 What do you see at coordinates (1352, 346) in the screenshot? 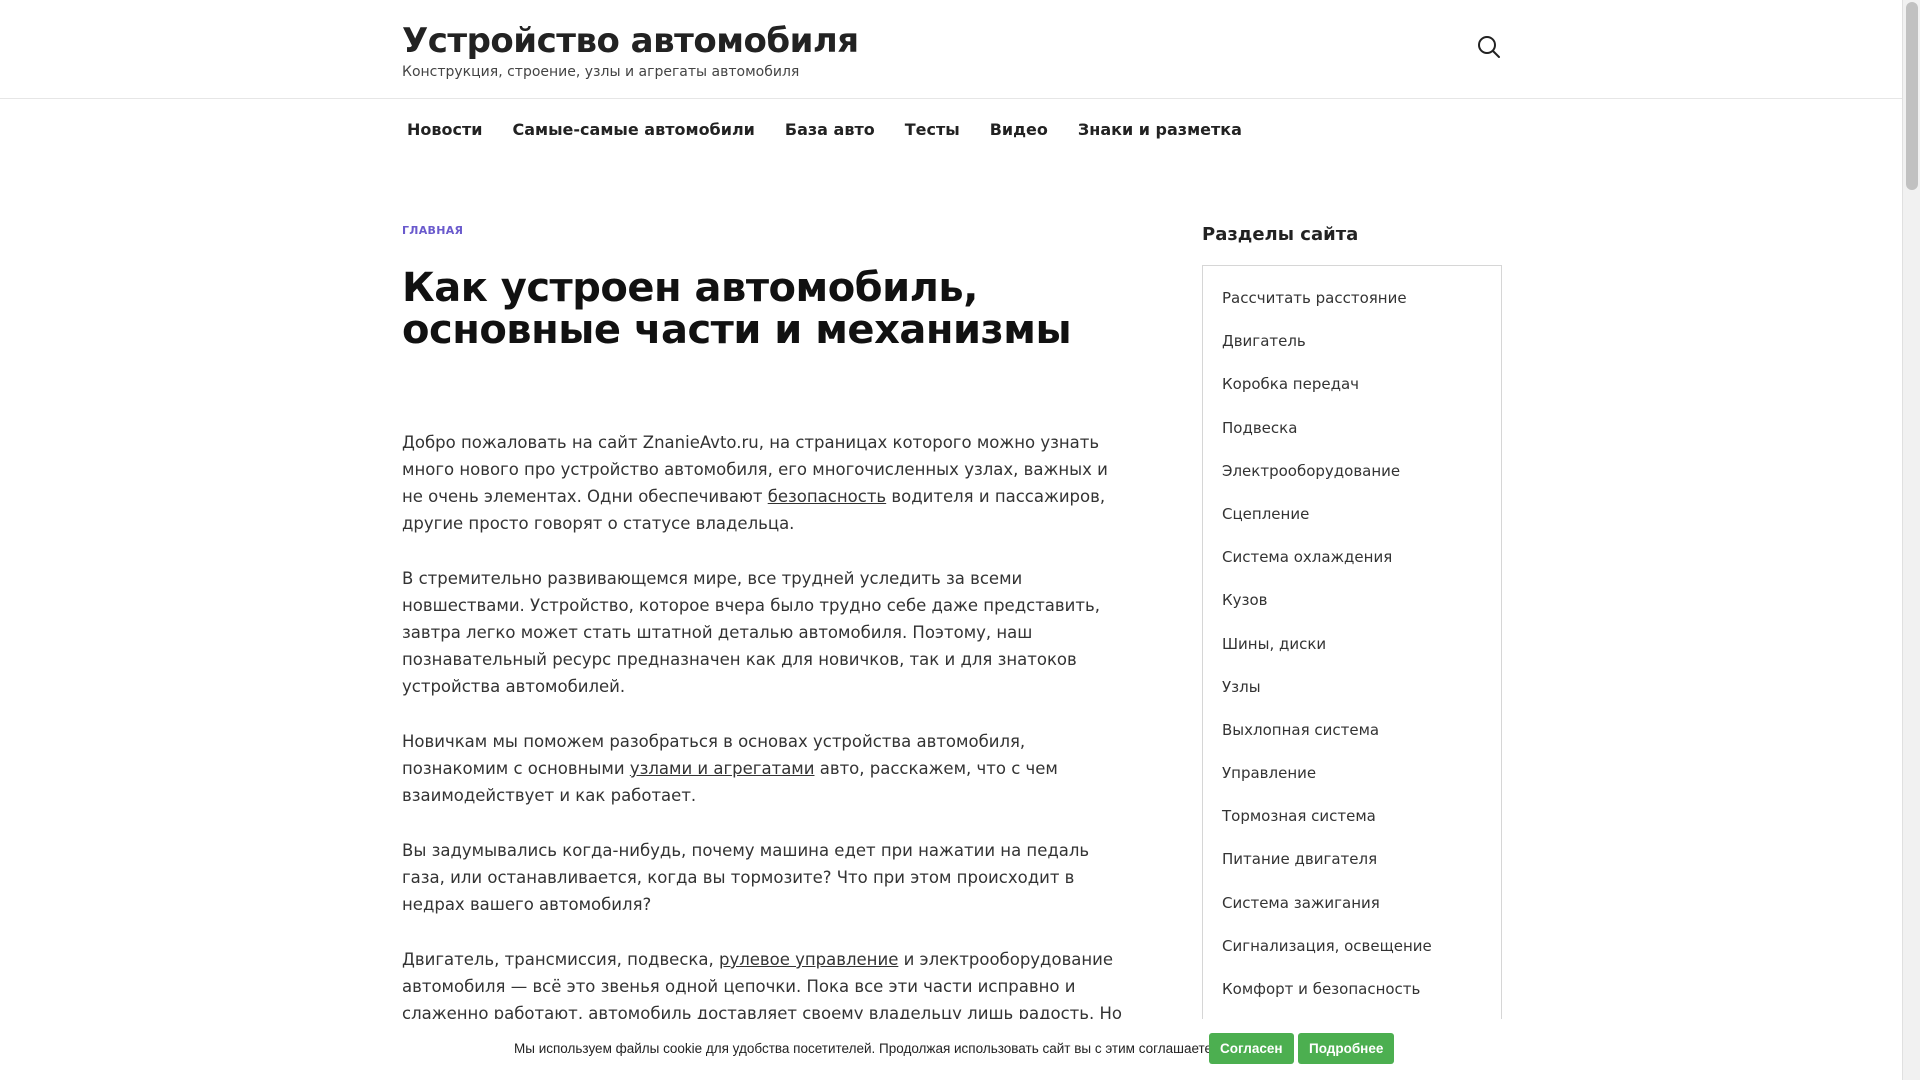
I see `sidebar-item-engine: Двигатель` at bounding box center [1352, 346].